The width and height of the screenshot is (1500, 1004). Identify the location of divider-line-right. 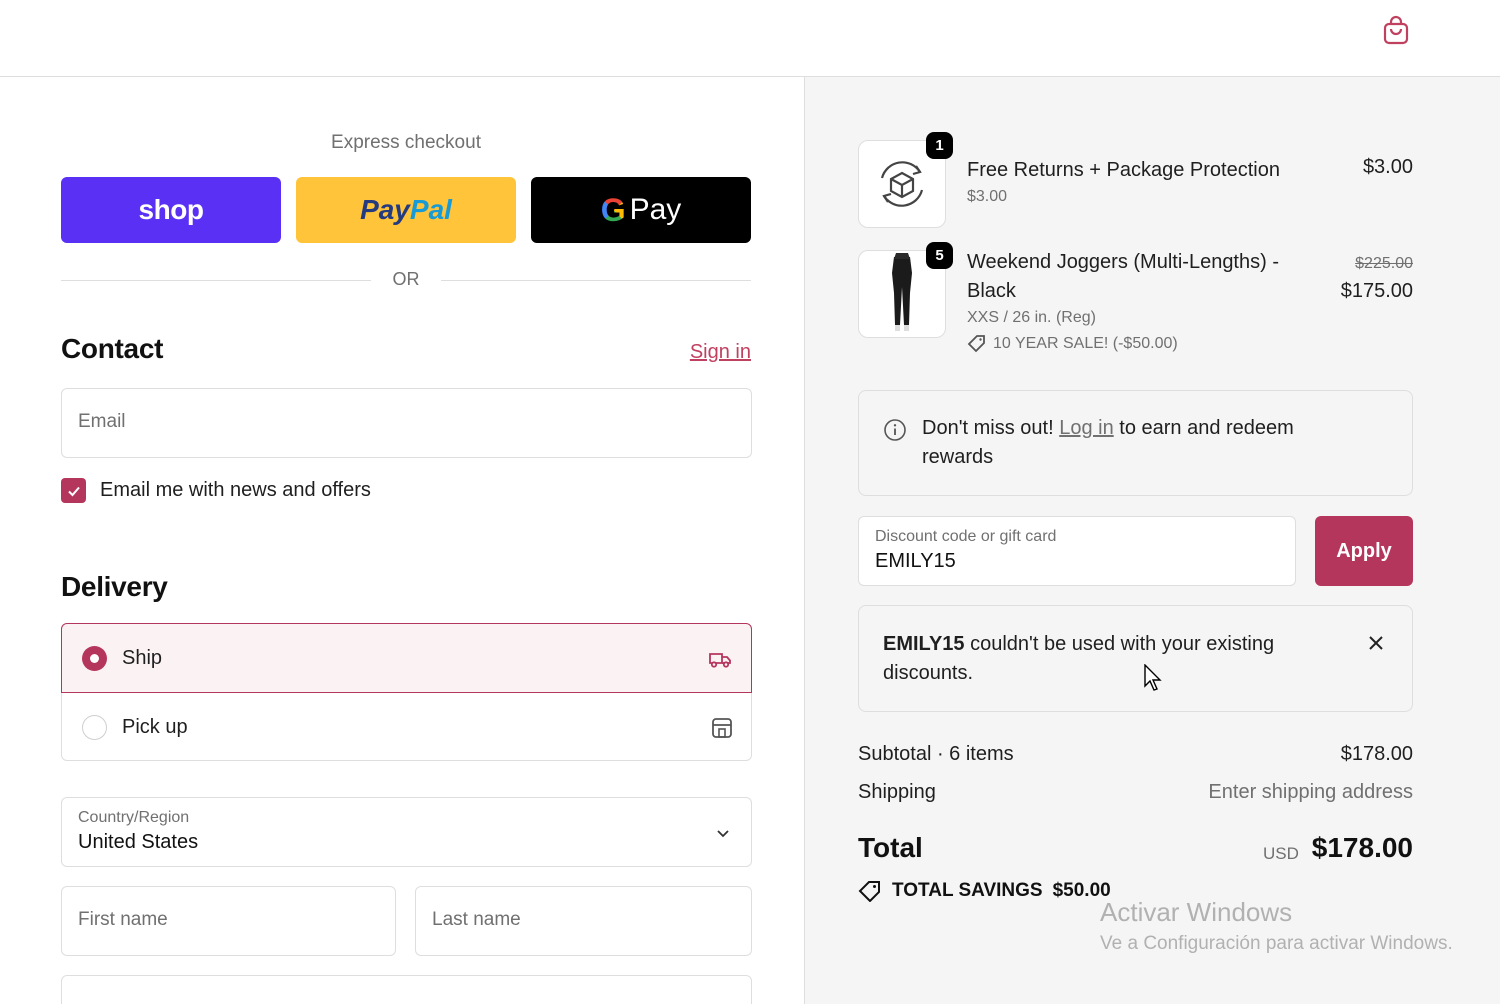
(596, 280).